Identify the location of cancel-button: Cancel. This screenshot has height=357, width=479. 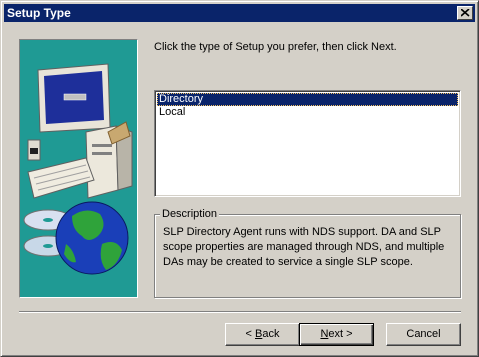
(423, 334).